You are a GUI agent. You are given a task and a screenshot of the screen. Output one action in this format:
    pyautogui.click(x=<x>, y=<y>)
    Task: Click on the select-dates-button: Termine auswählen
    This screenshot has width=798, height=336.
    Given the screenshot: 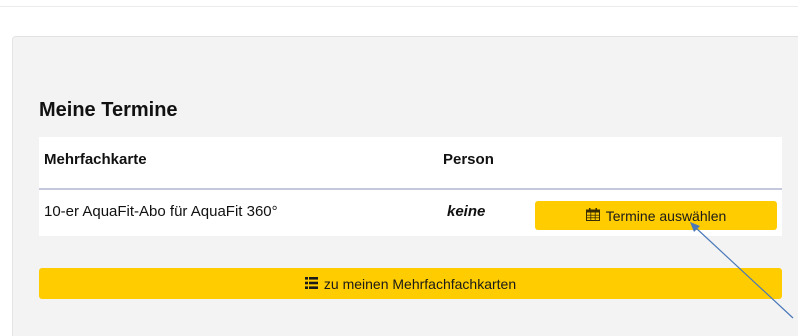 What is the action you would take?
    pyautogui.click(x=656, y=215)
    